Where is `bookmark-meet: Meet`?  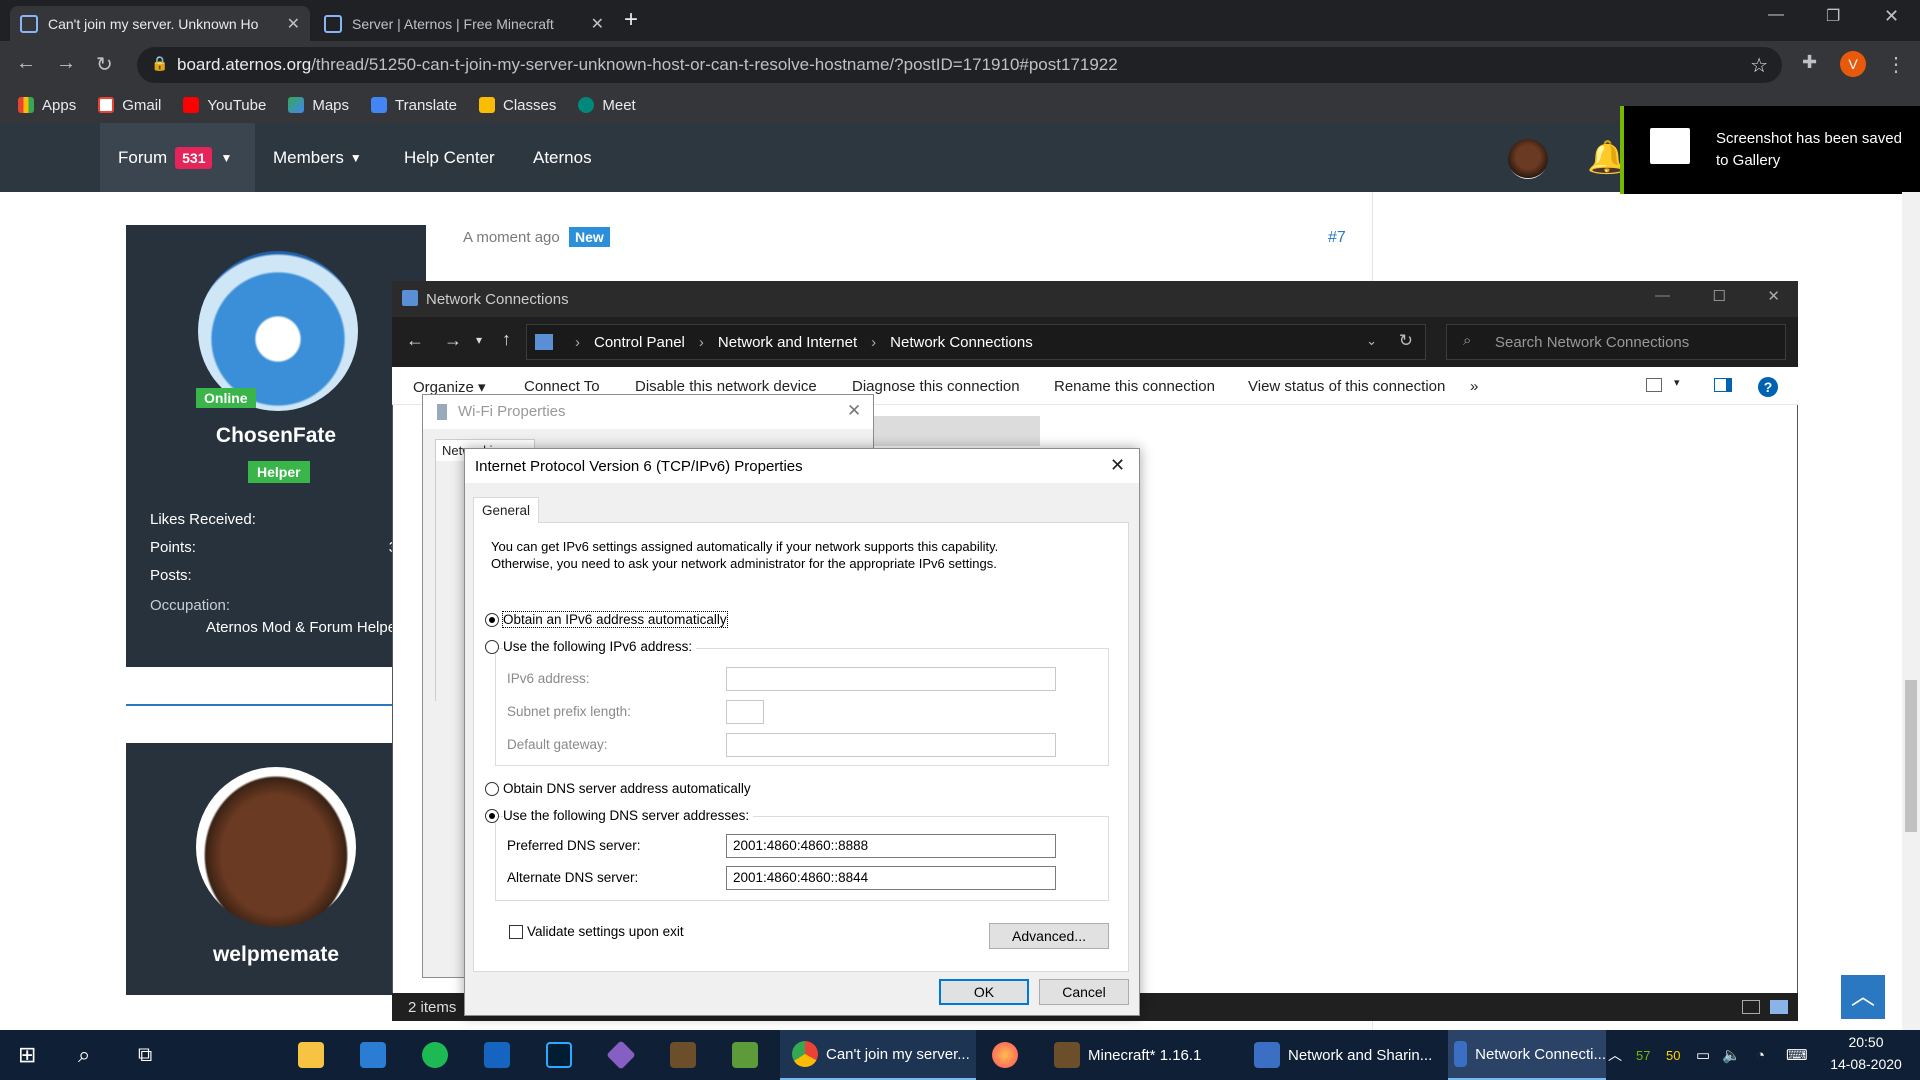
bookmark-meet: Meet is located at coordinates (607, 105).